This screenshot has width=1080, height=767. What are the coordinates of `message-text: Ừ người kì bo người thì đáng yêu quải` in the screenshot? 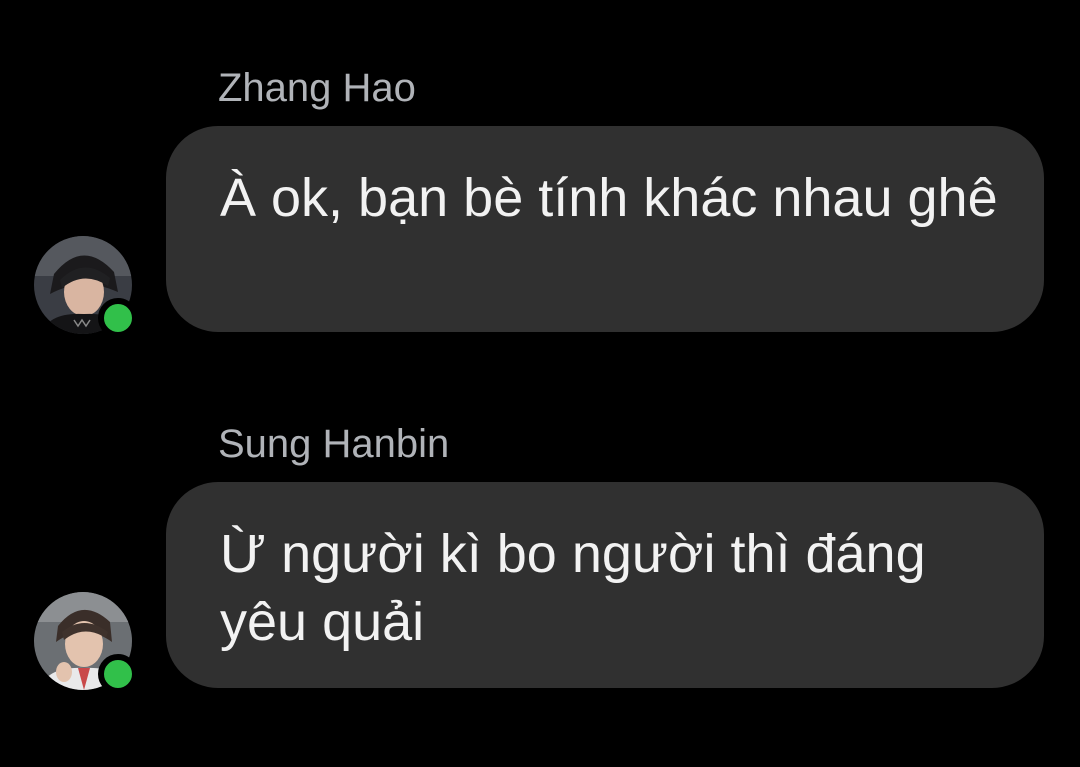 It's located at (573, 588).